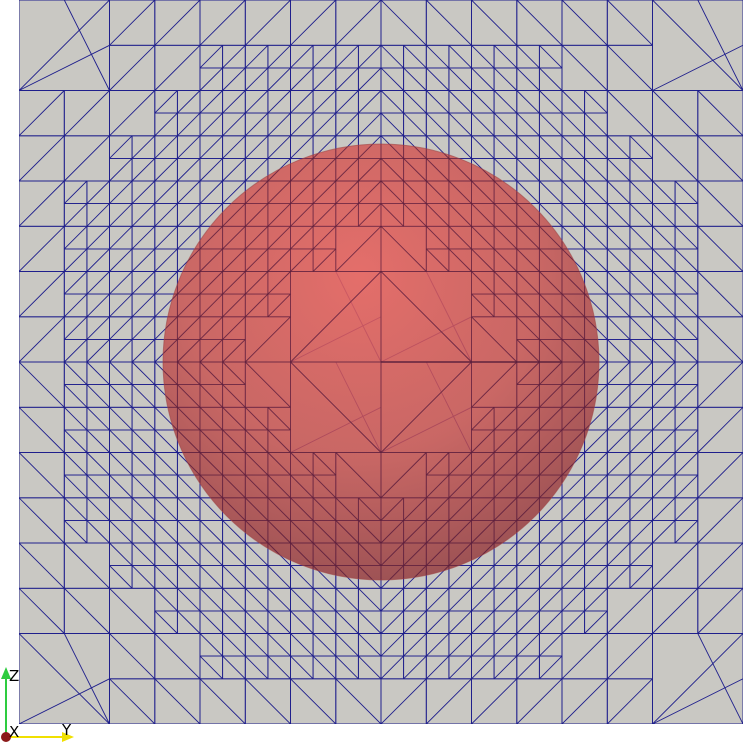  What do you see at coordinates (66, 730) in the screenshot?
I see `y-axis-label: Y` at bounding box center [66, 730].